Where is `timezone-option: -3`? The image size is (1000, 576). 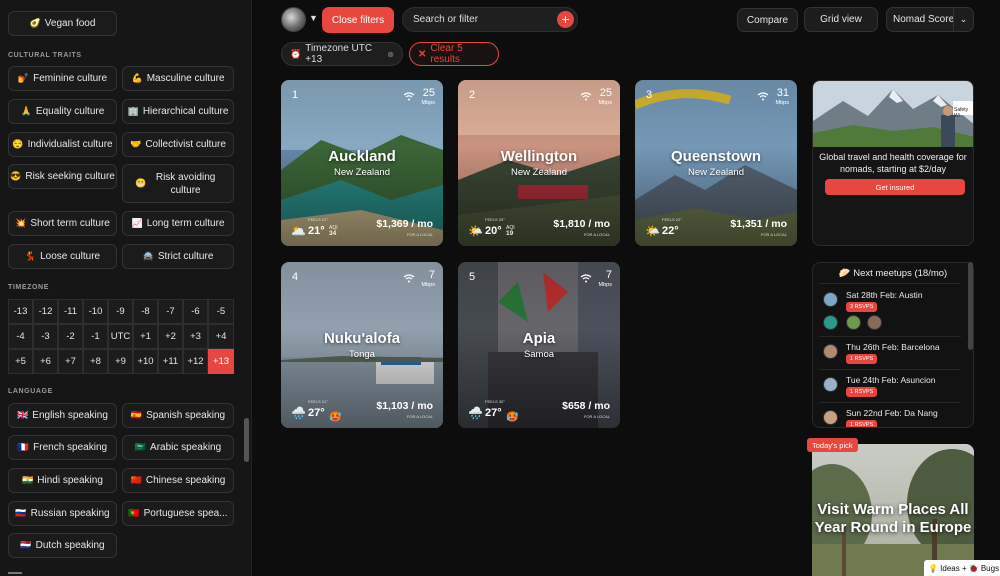
timezone-option: -3 is located at coordinates (45, 336).